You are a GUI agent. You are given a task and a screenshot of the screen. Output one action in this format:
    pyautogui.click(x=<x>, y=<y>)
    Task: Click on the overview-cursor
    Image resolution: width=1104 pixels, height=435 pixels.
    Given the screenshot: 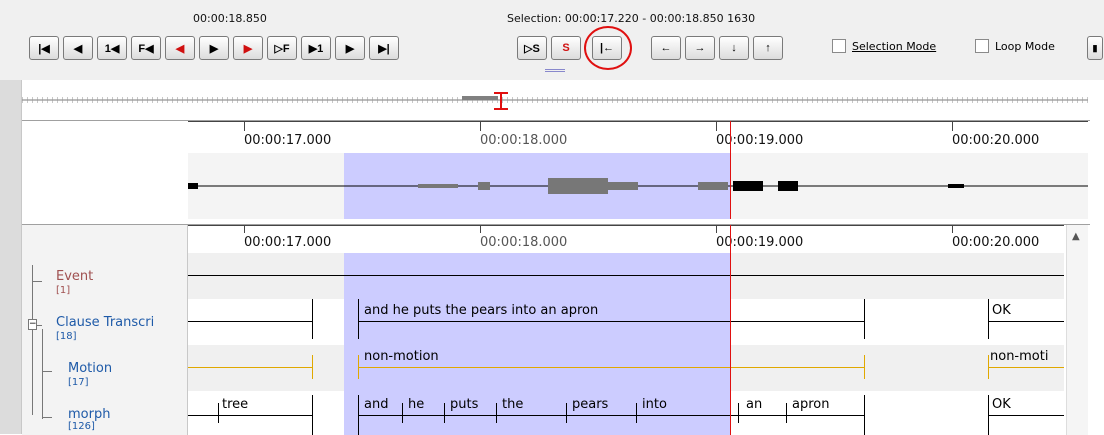 What is the action you would take?
    pyautogui.click(x=501, y=101)
    